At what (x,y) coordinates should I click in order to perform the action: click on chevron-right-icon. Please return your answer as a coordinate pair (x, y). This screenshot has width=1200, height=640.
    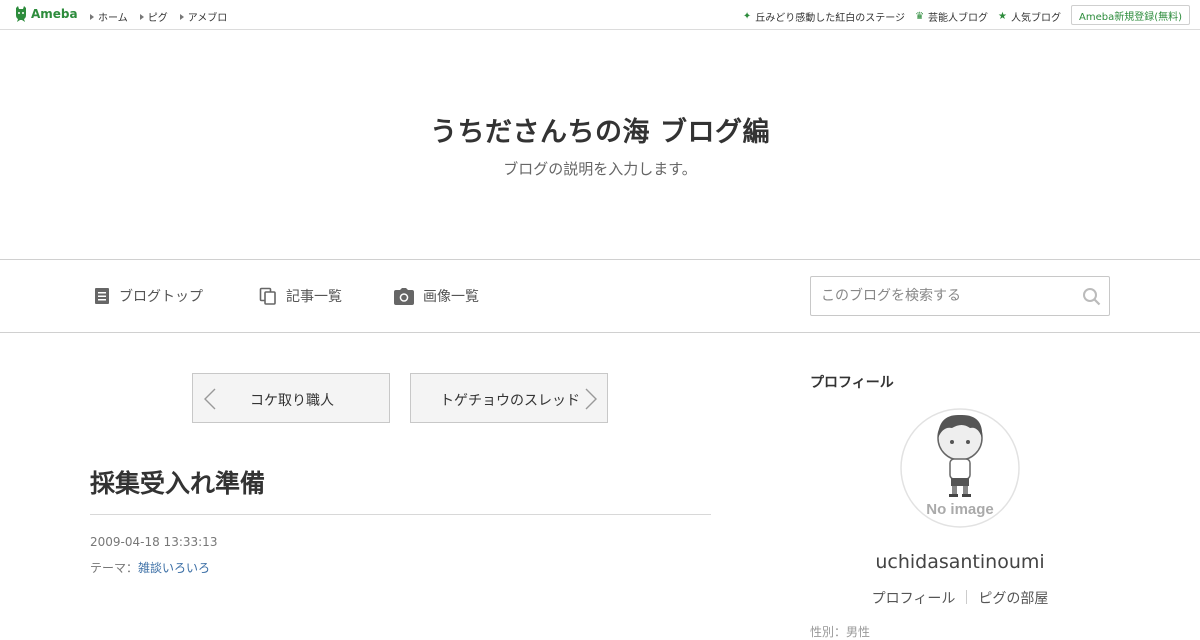
    Looking at the image, I should click on (591, 399).